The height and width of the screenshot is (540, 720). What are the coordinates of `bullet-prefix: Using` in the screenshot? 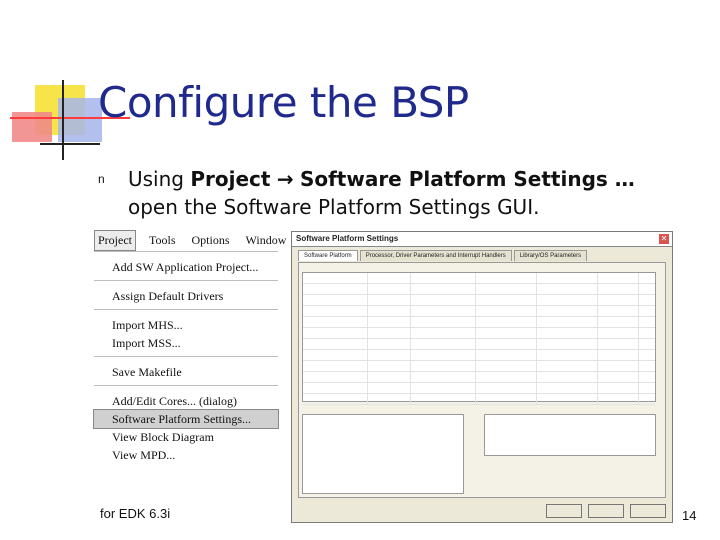 It's located at (159, 179).